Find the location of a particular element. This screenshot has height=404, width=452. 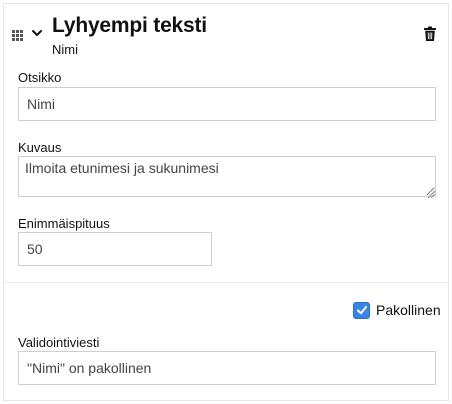

enimmaispituus-input is located at coordinates (115, 249).